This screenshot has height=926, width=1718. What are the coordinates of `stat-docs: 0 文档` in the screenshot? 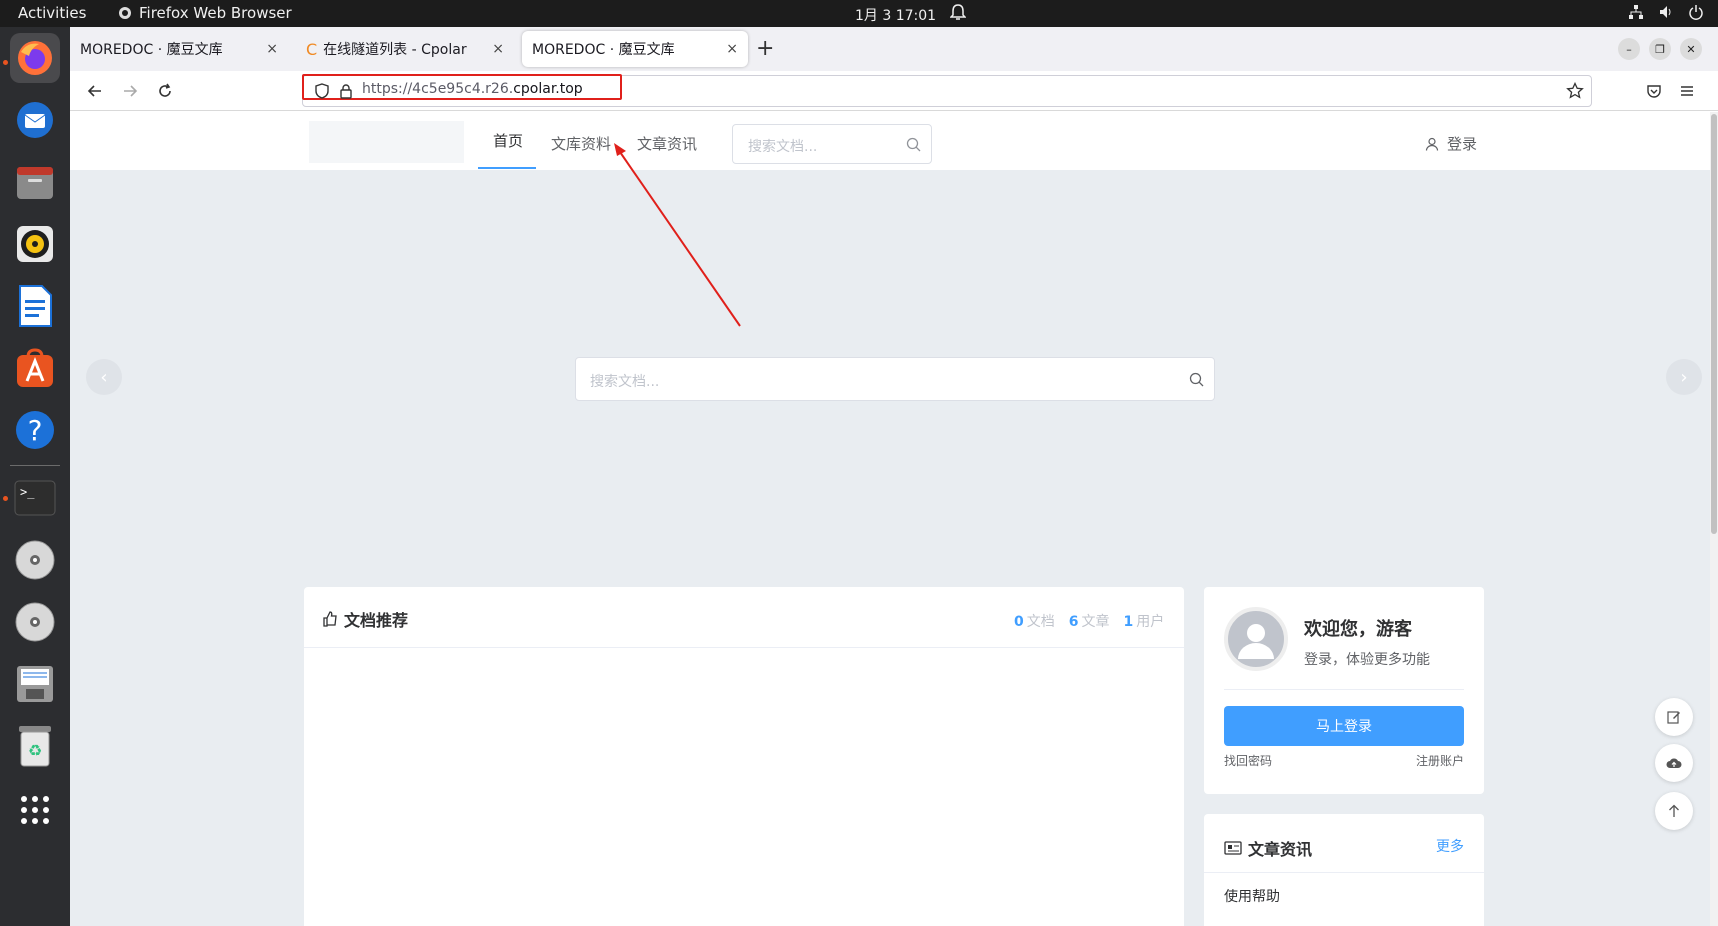 It's located at (1034, 622).